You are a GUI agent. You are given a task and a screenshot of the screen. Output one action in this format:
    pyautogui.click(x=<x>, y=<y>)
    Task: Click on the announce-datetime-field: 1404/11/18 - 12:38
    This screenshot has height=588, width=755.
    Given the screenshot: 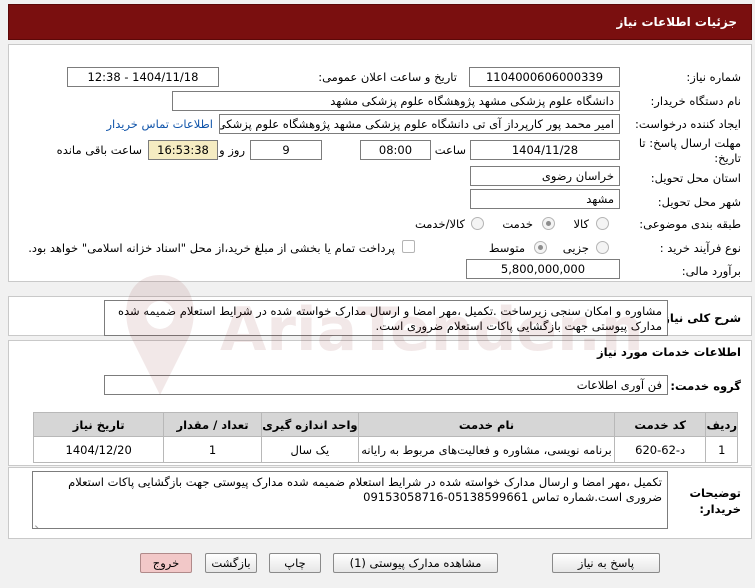 What is the action you would take?
    pyautogui.click(x=143, y=77)
    